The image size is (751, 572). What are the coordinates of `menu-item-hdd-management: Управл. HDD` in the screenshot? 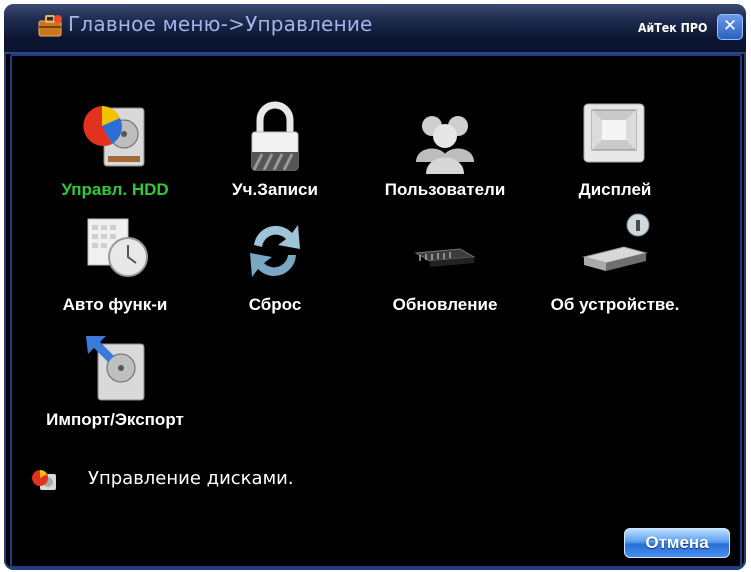 It's located at (115, 156).